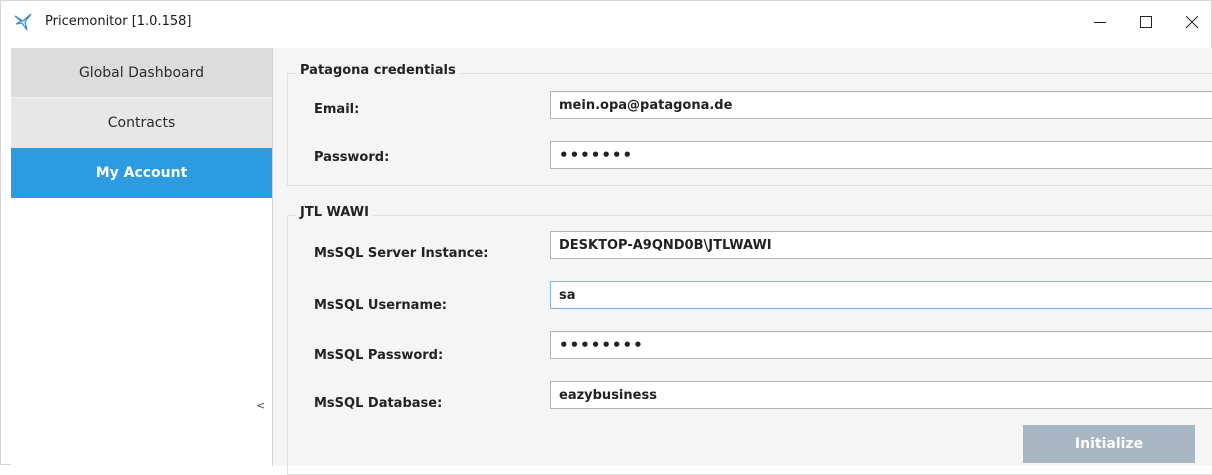  What do you see at coordinates (881, 345) in the screenshot?
I see `db-password-field: ••••••••` at bounding box center [881, 345].